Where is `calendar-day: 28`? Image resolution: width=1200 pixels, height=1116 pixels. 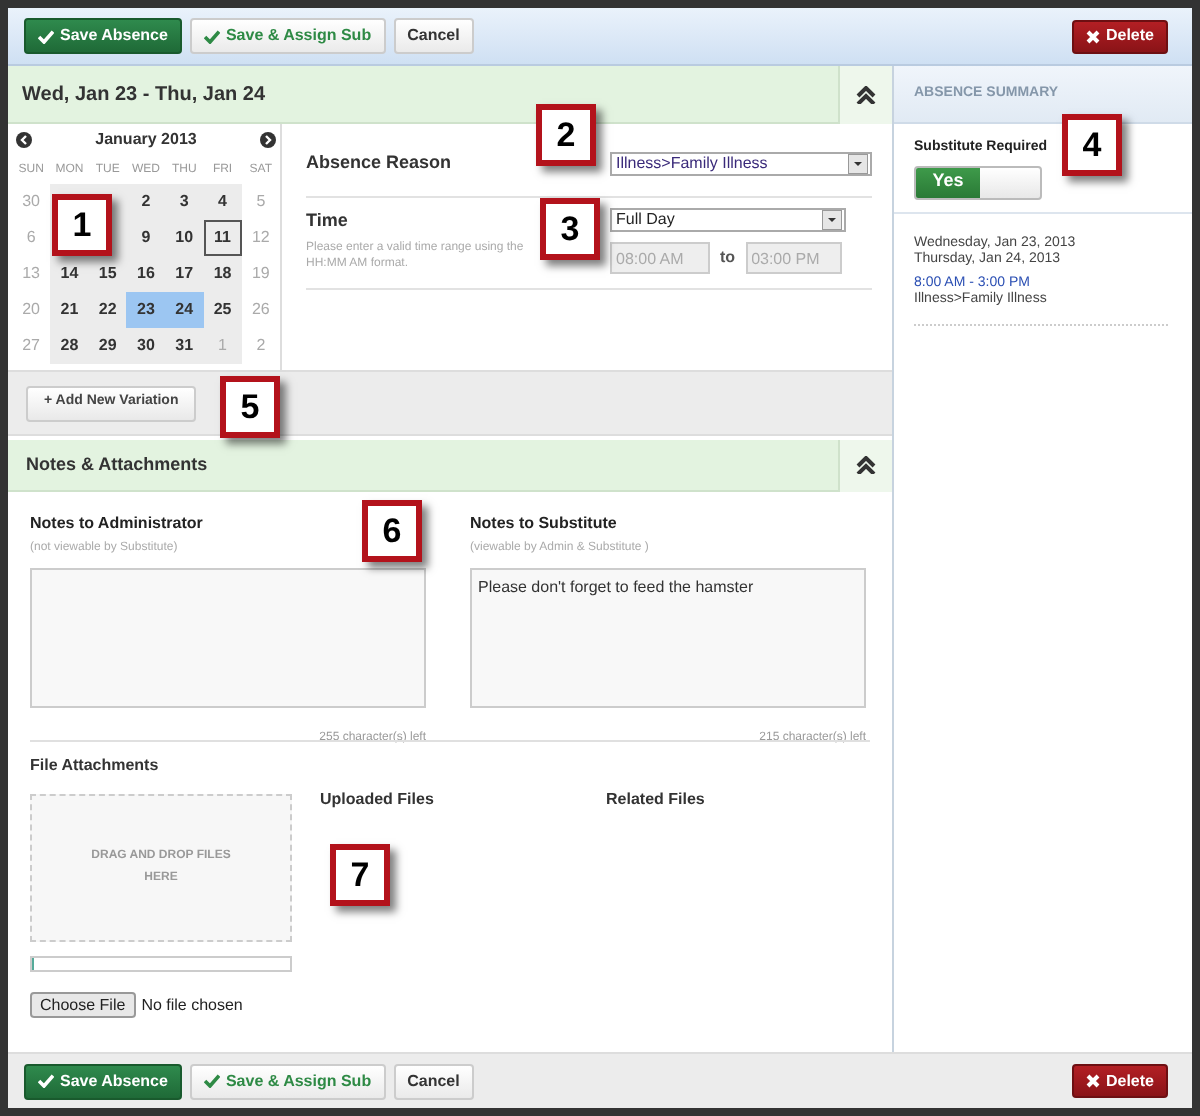 calendar-day: 28 is located at coordinates (69, 346).